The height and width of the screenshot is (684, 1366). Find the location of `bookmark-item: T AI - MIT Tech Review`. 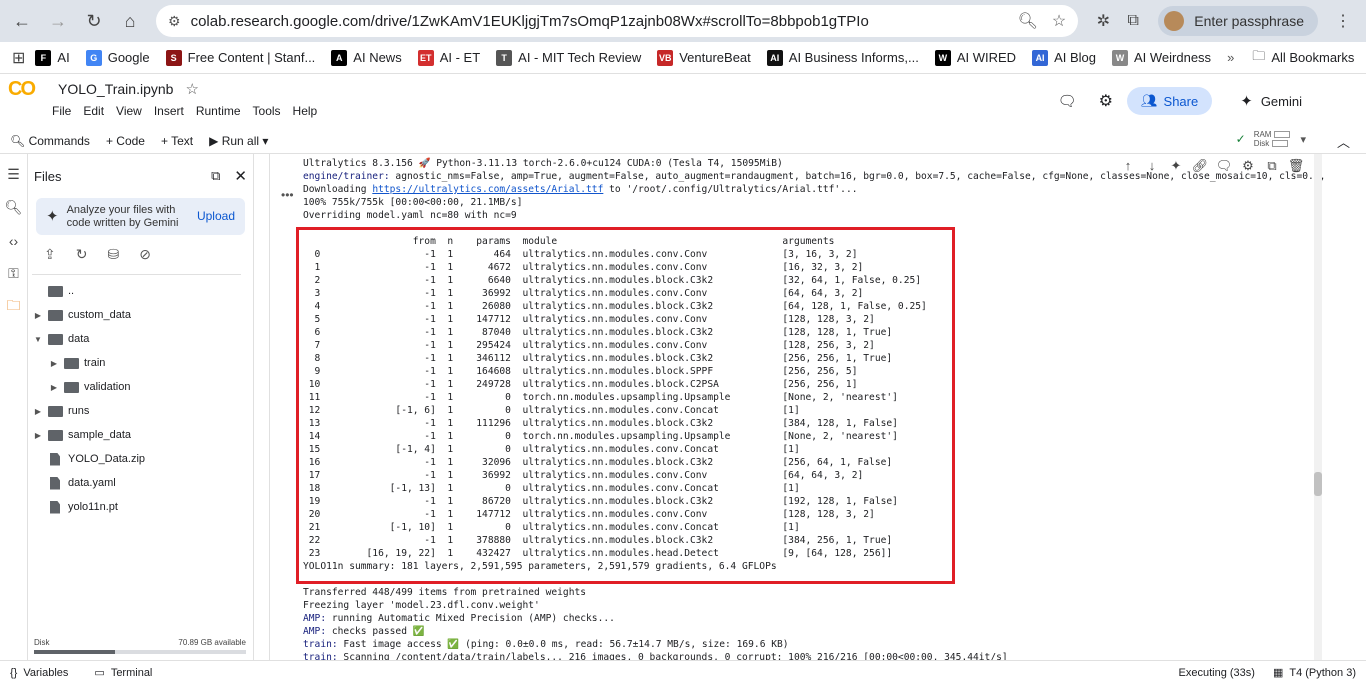

bookmark-item: T AI - MIT Tech Review is located at coordinates (568, 57).